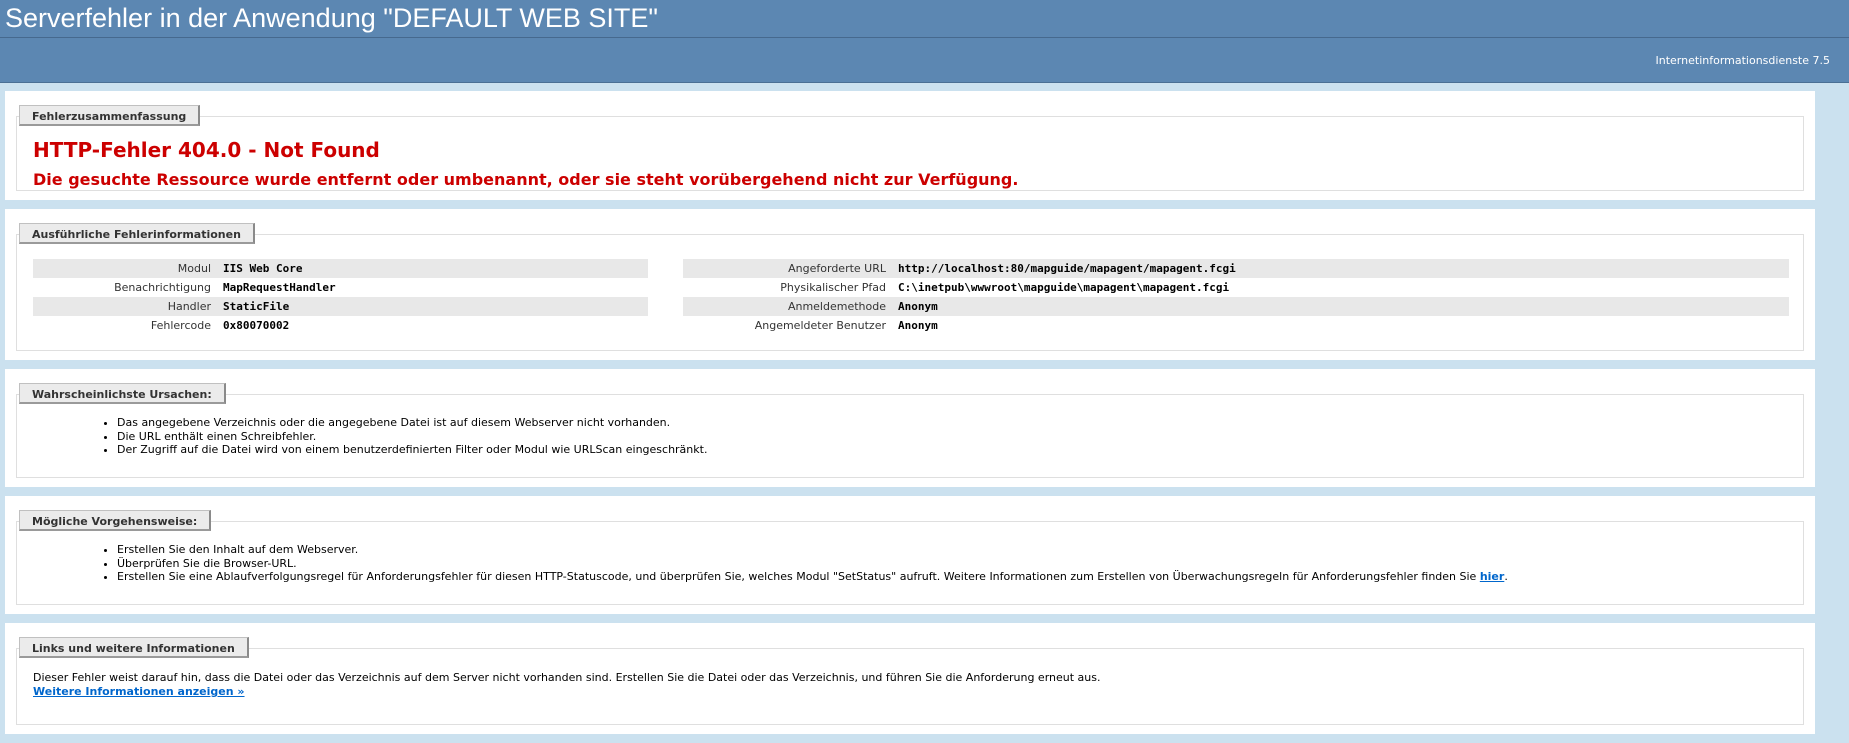  I want to click on list-item-suffix: ., so click(1506, 576).